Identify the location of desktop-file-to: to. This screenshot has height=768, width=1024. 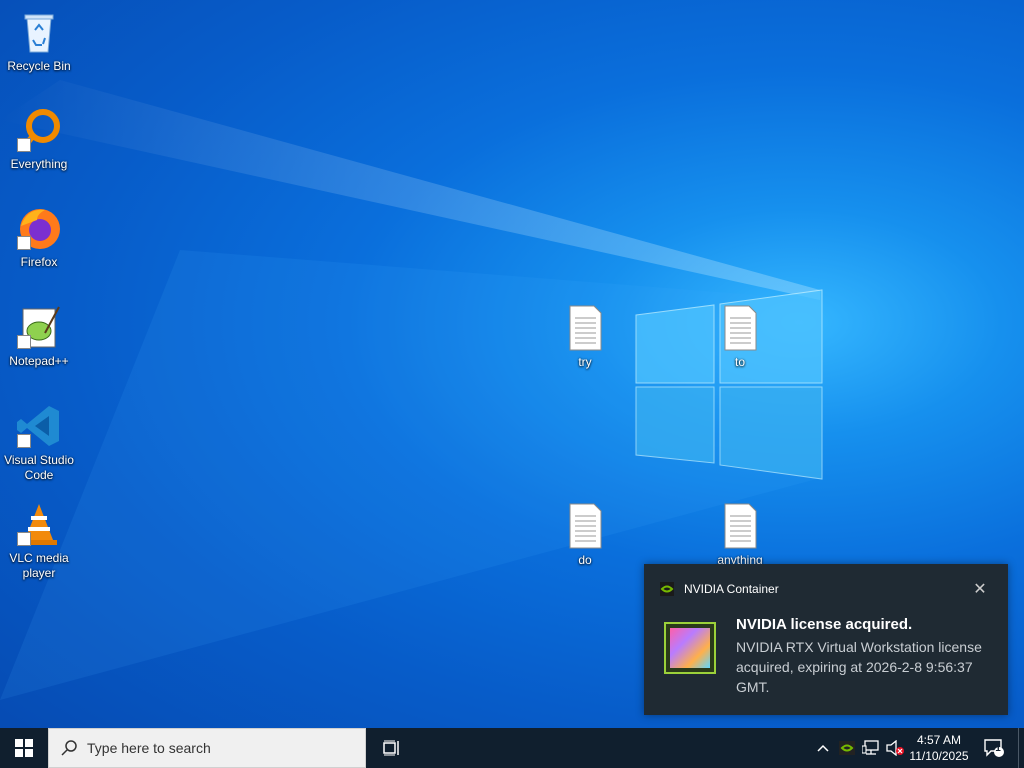
(740, 337).